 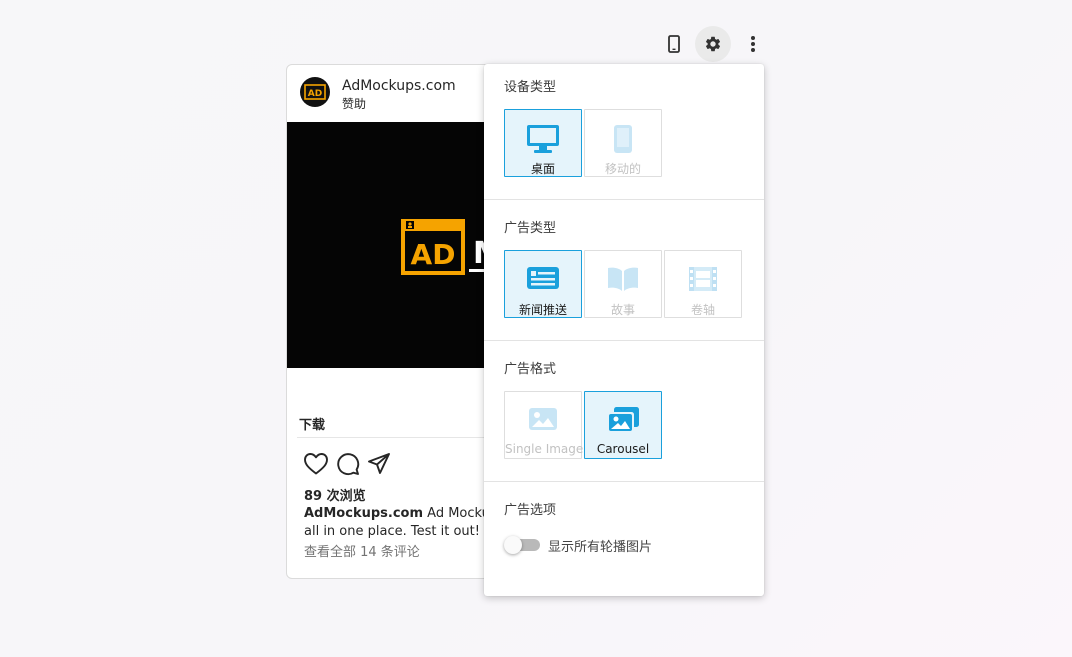 I want to click on device-option-mobile: 移动的, so click(x=623, y=143).